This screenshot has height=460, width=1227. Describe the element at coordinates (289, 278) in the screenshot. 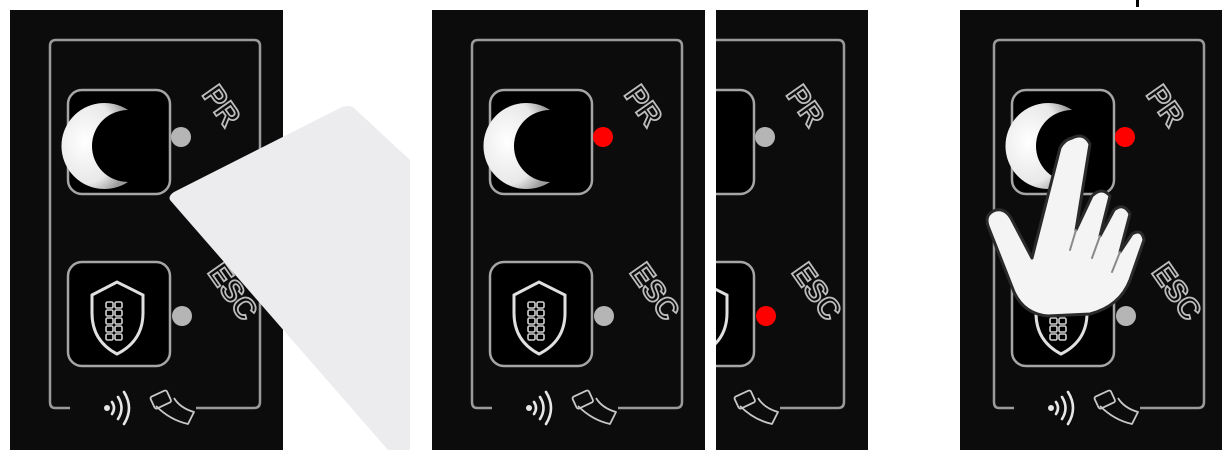

I see `contactless-card` at that location.